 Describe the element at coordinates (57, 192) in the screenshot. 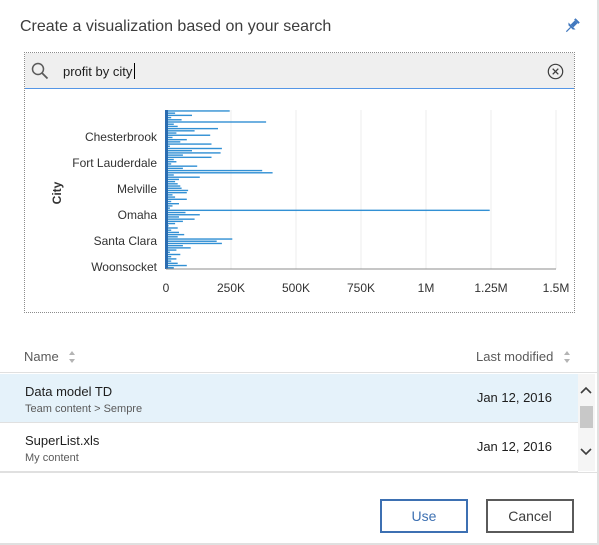

I see `y-axis-title: City` at that location.